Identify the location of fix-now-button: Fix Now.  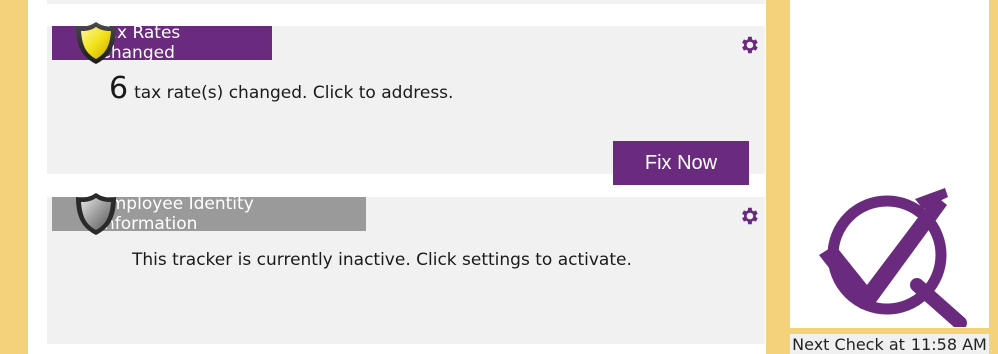
(681, 163).